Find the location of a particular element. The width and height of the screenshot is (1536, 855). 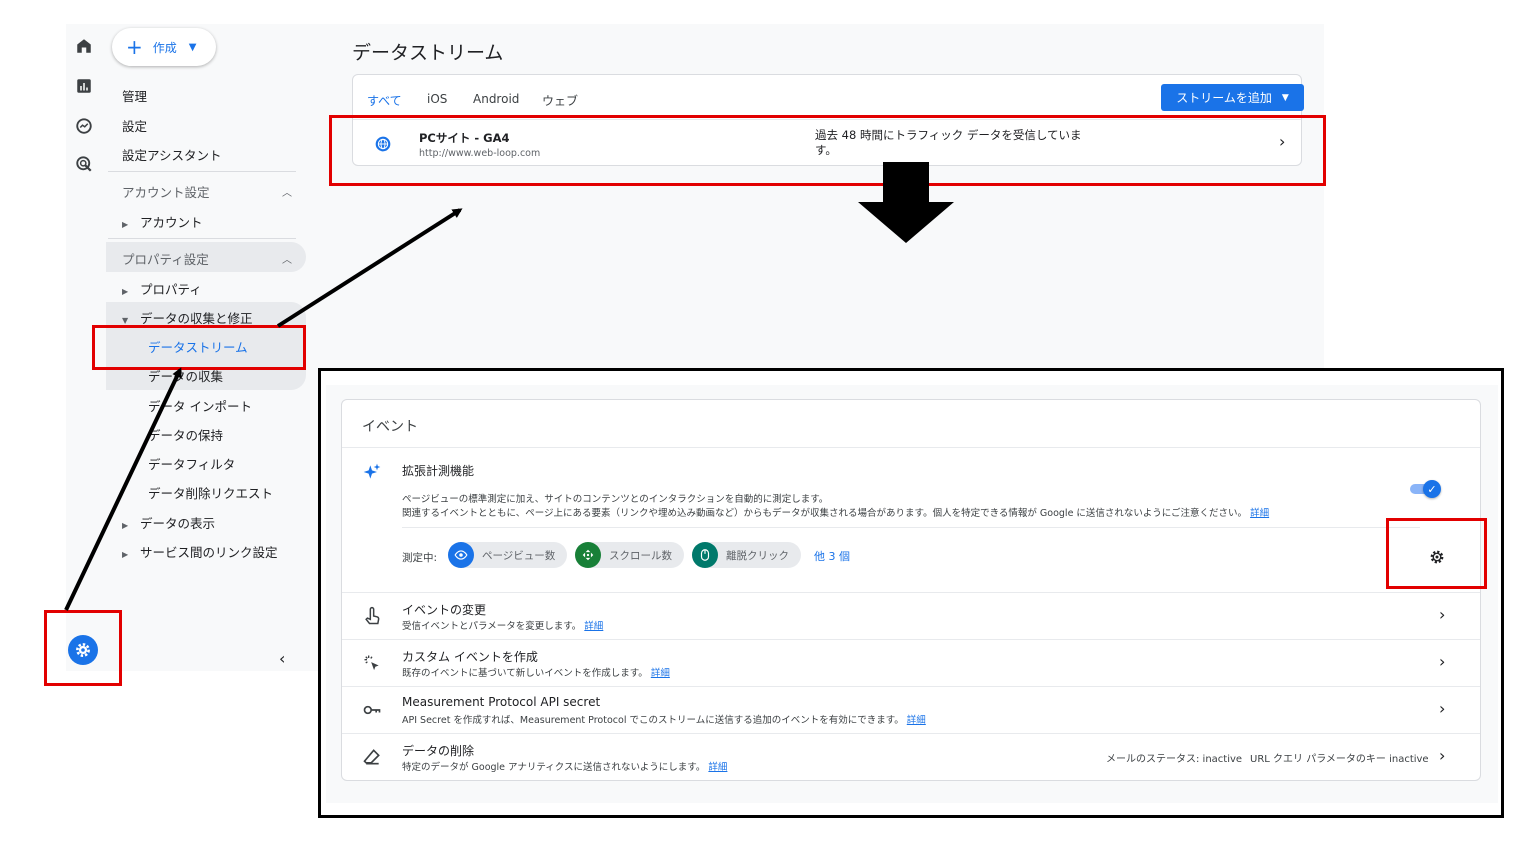

advertising-icon is located at coordinates (84, 164).